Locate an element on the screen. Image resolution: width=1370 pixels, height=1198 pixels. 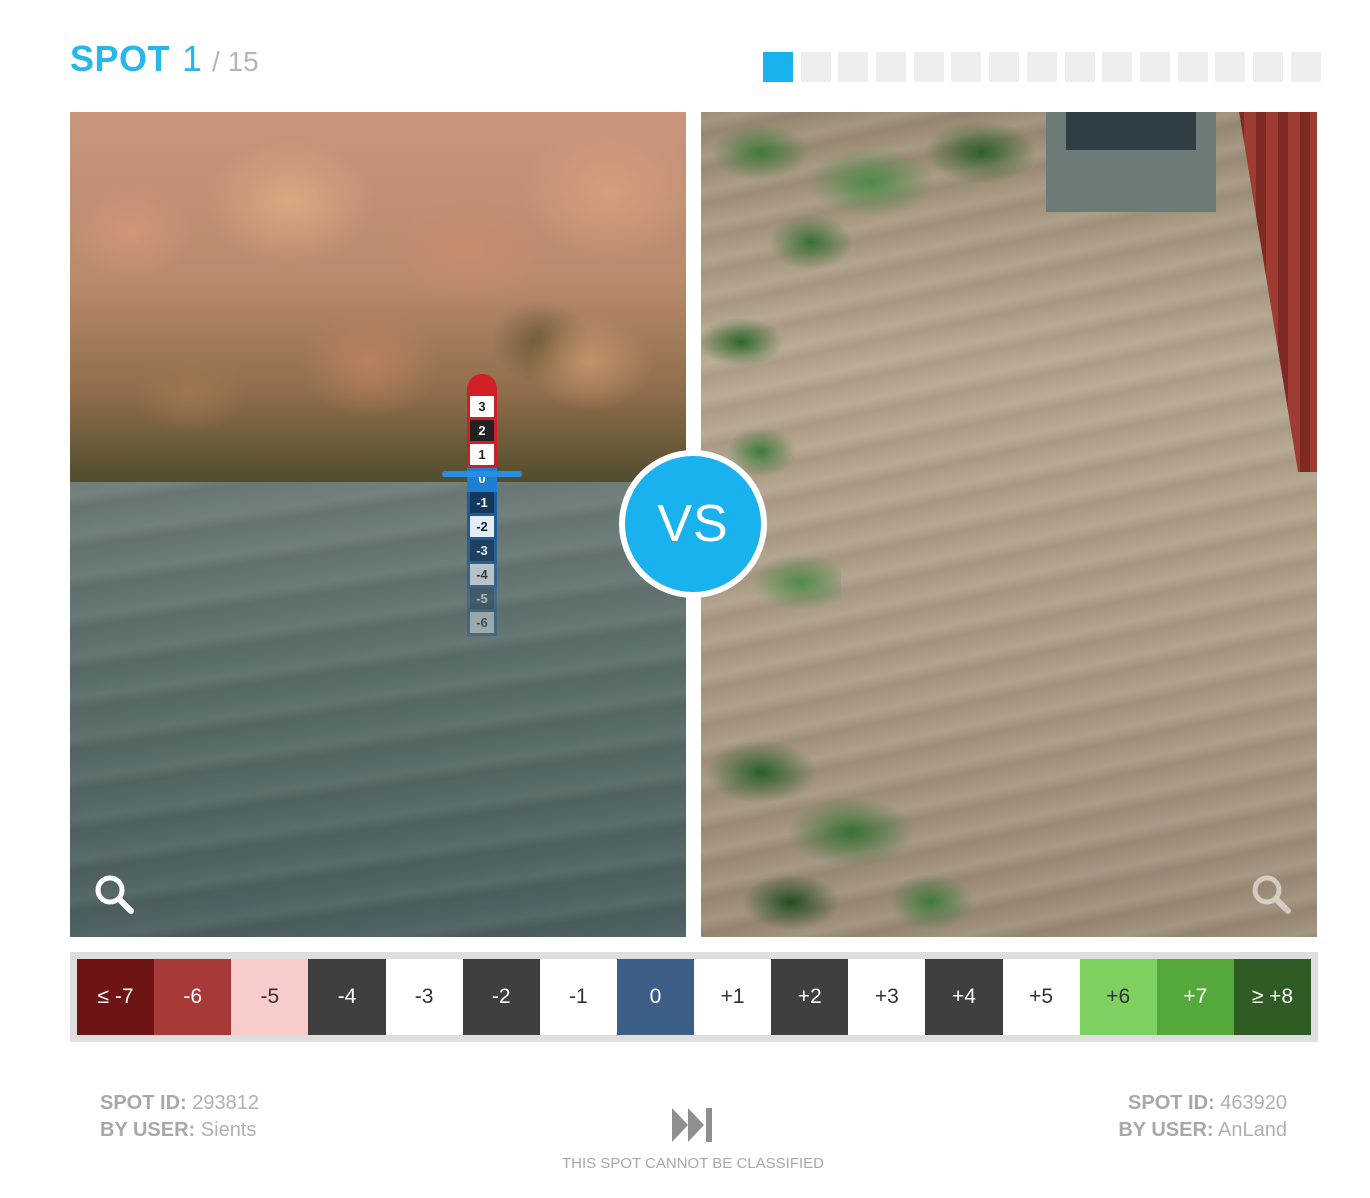
scale-button: +5 is located at coordinates (1041, 997).